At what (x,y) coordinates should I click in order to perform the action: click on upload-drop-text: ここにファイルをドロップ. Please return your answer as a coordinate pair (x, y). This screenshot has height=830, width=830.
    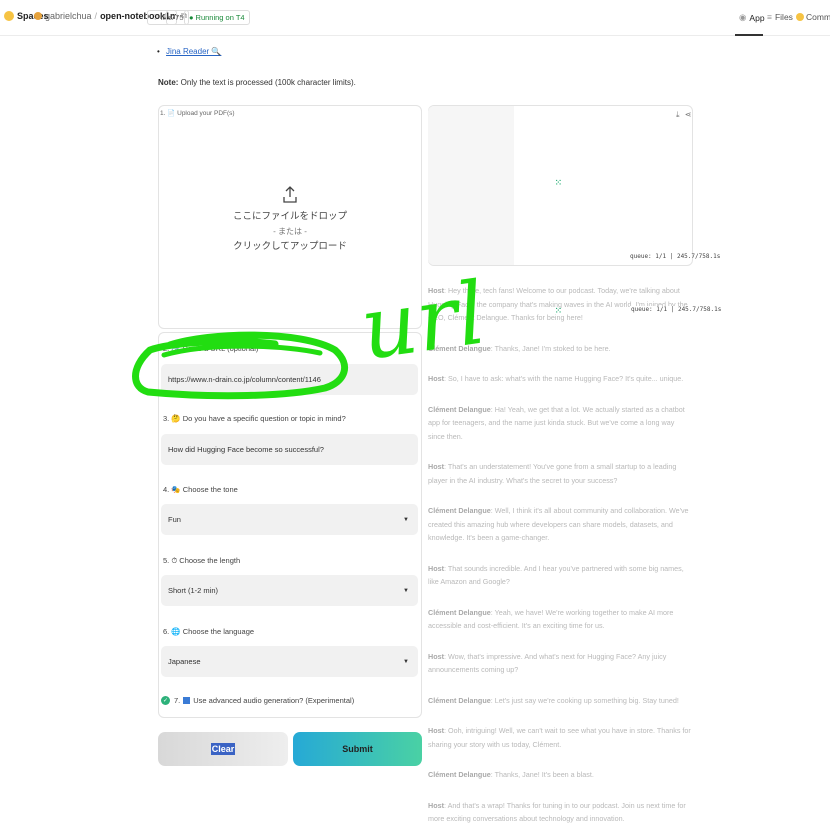
    Looking at the image, I should click on (289, 216).